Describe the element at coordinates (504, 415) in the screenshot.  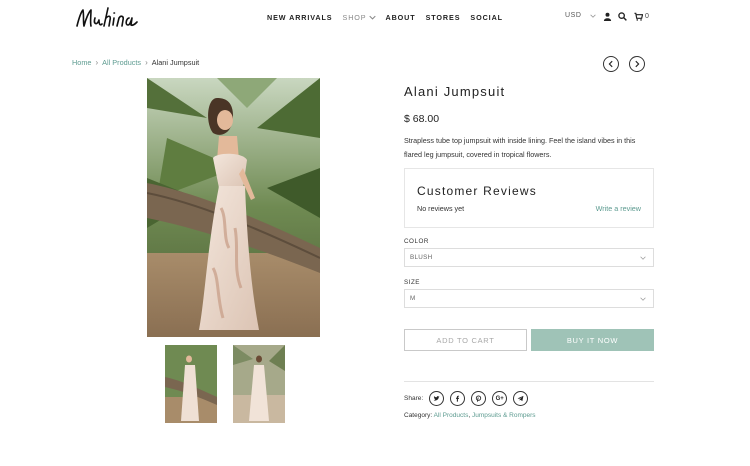
I see `category-link-jumpsuits: Jumpsuits & Rompers` at that location.